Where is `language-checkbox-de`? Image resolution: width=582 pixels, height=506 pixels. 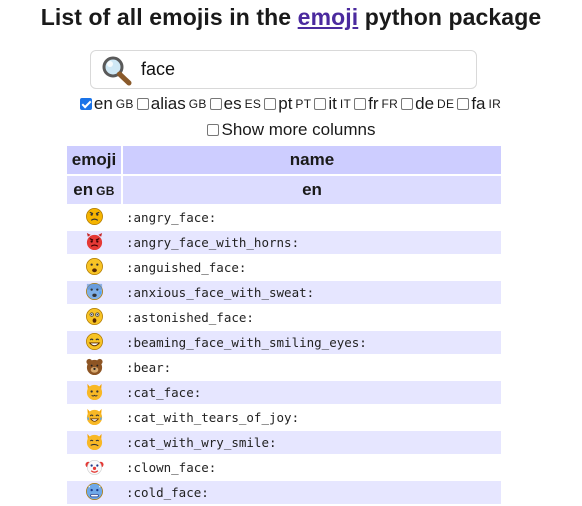
language-checkbox-de is located at coordinates (407, 104).